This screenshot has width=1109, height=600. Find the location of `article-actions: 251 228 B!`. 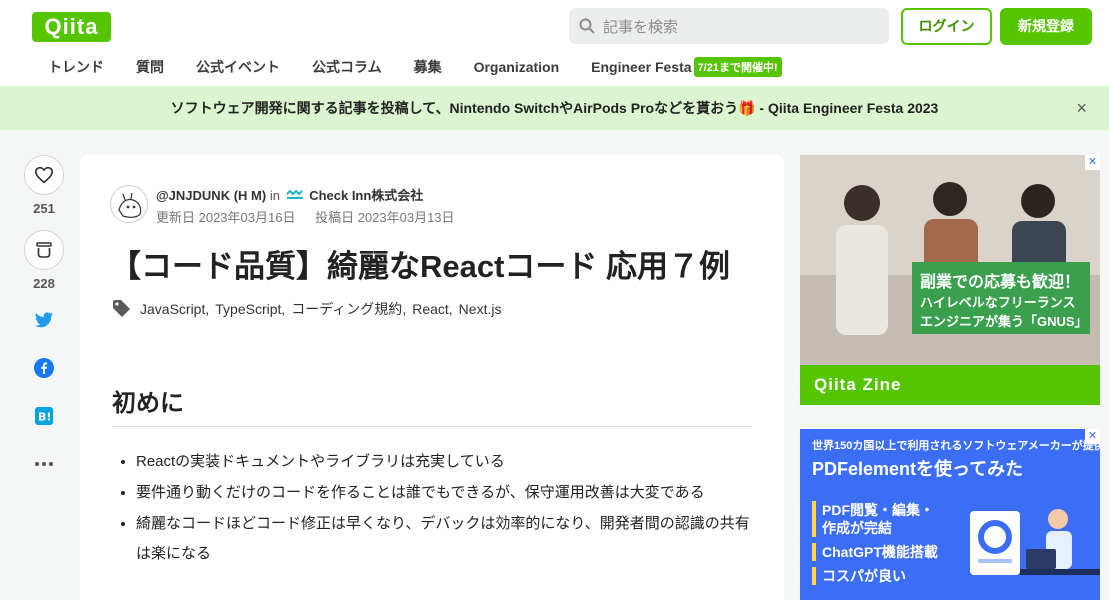

article-actions: 251 228 B! is located at coordinates (44, 326).